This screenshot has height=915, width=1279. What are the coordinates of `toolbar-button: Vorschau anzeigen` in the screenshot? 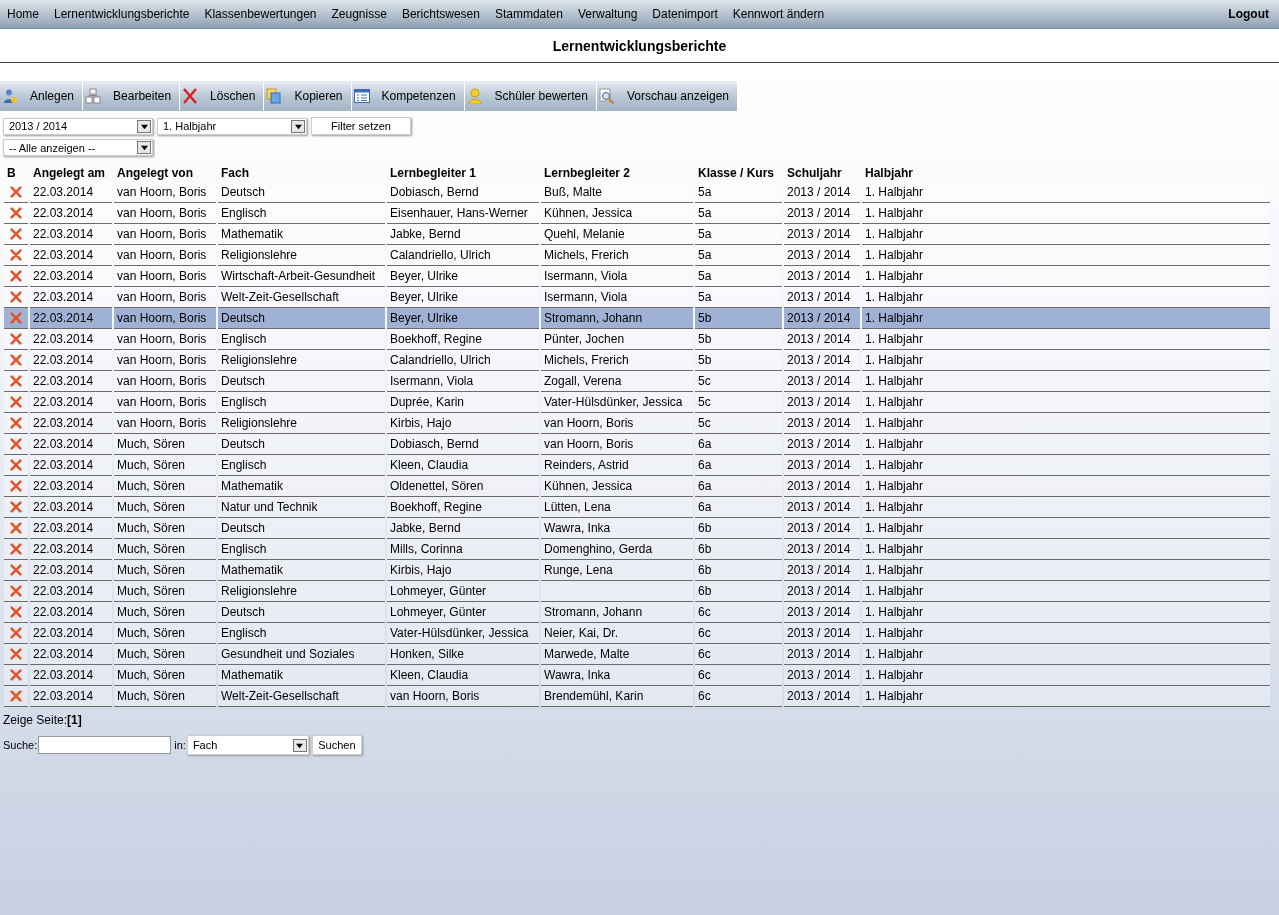 It's located at (667, 96).